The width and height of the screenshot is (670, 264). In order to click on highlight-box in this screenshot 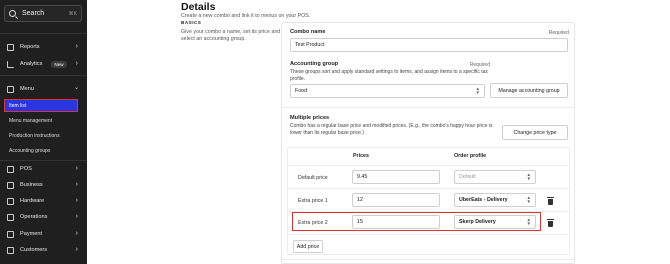, I will do `click(416, 221)`.